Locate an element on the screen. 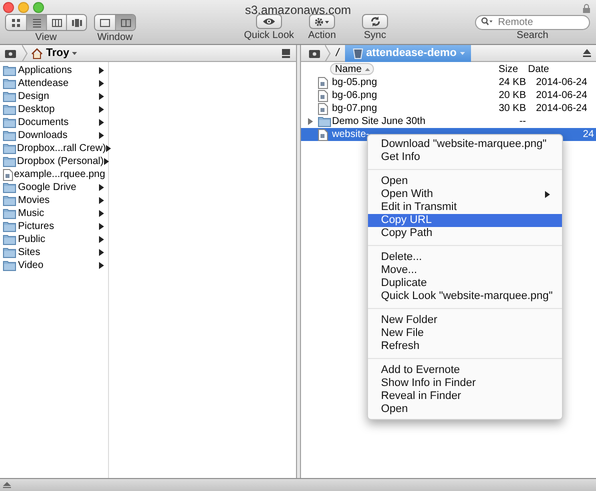 The height and width of the screenshot is (491, 596). window-title: s3.amazonaws.com is located at coordinates (298, 10).